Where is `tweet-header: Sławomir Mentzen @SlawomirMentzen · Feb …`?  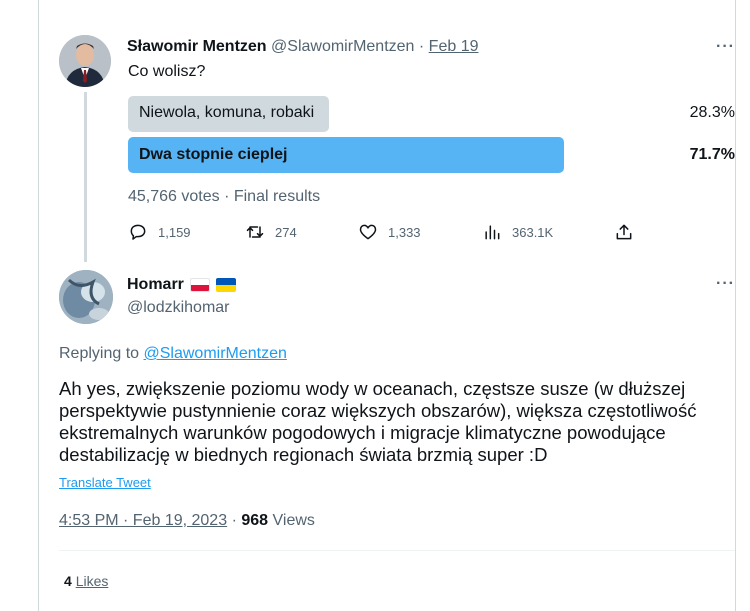
tweet-header: Sławomir Mentzen @SlawomirMentzen · Feb … is located at coordinates (302, 47).